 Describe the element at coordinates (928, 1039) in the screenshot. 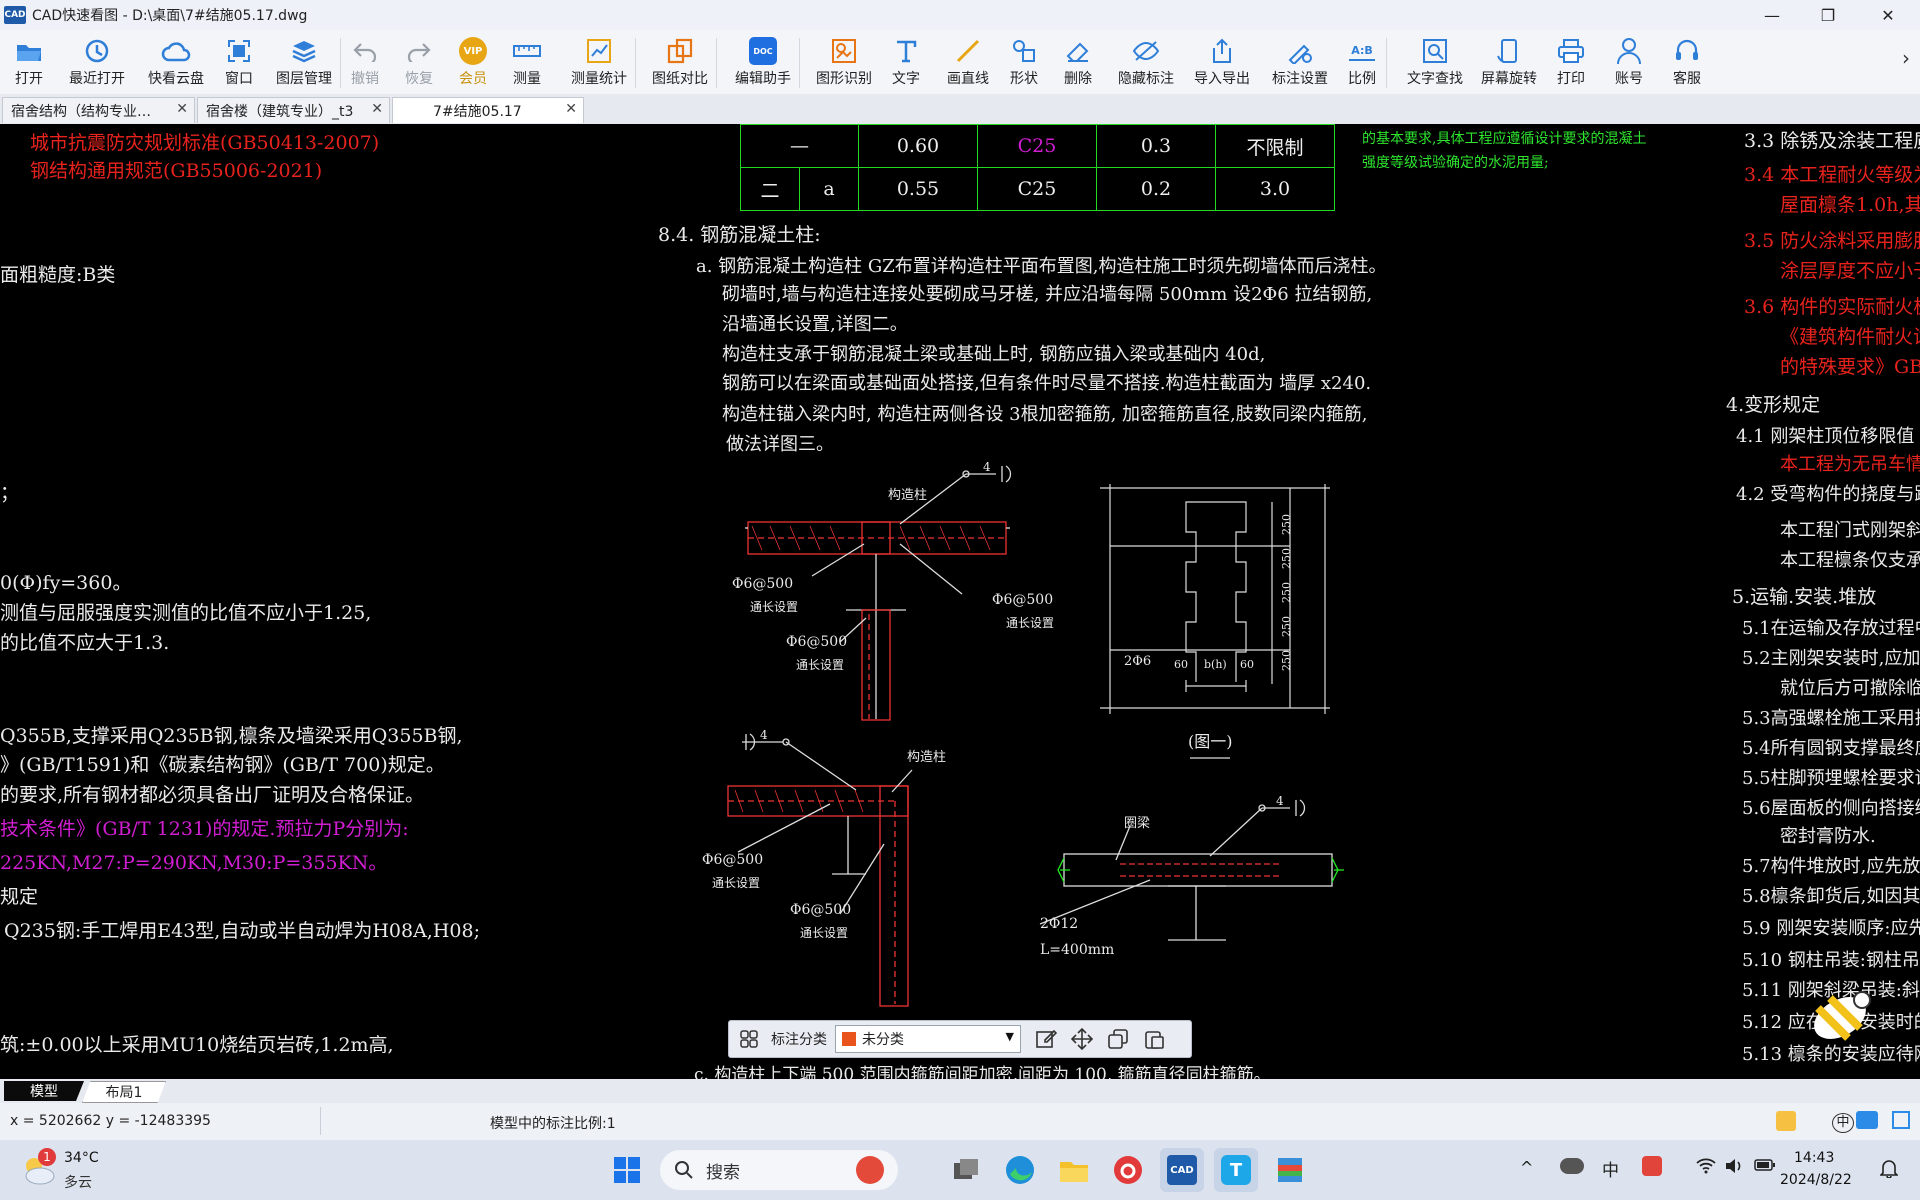

I see `annotation-category-select: 未分类 ▼` at that location.